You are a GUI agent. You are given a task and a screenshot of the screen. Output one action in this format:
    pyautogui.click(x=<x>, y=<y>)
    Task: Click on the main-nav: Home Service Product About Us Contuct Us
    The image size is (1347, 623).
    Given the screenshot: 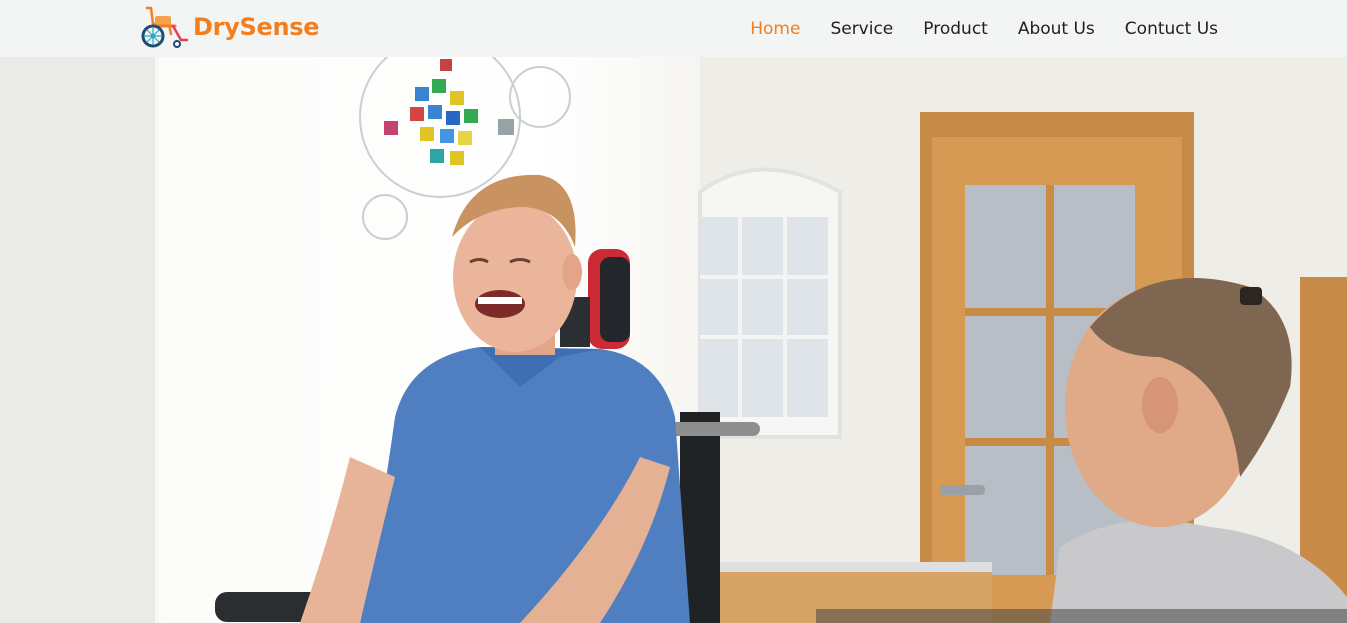 What is the action you would take?
    pyautogui.click(x=984, y=28)
    